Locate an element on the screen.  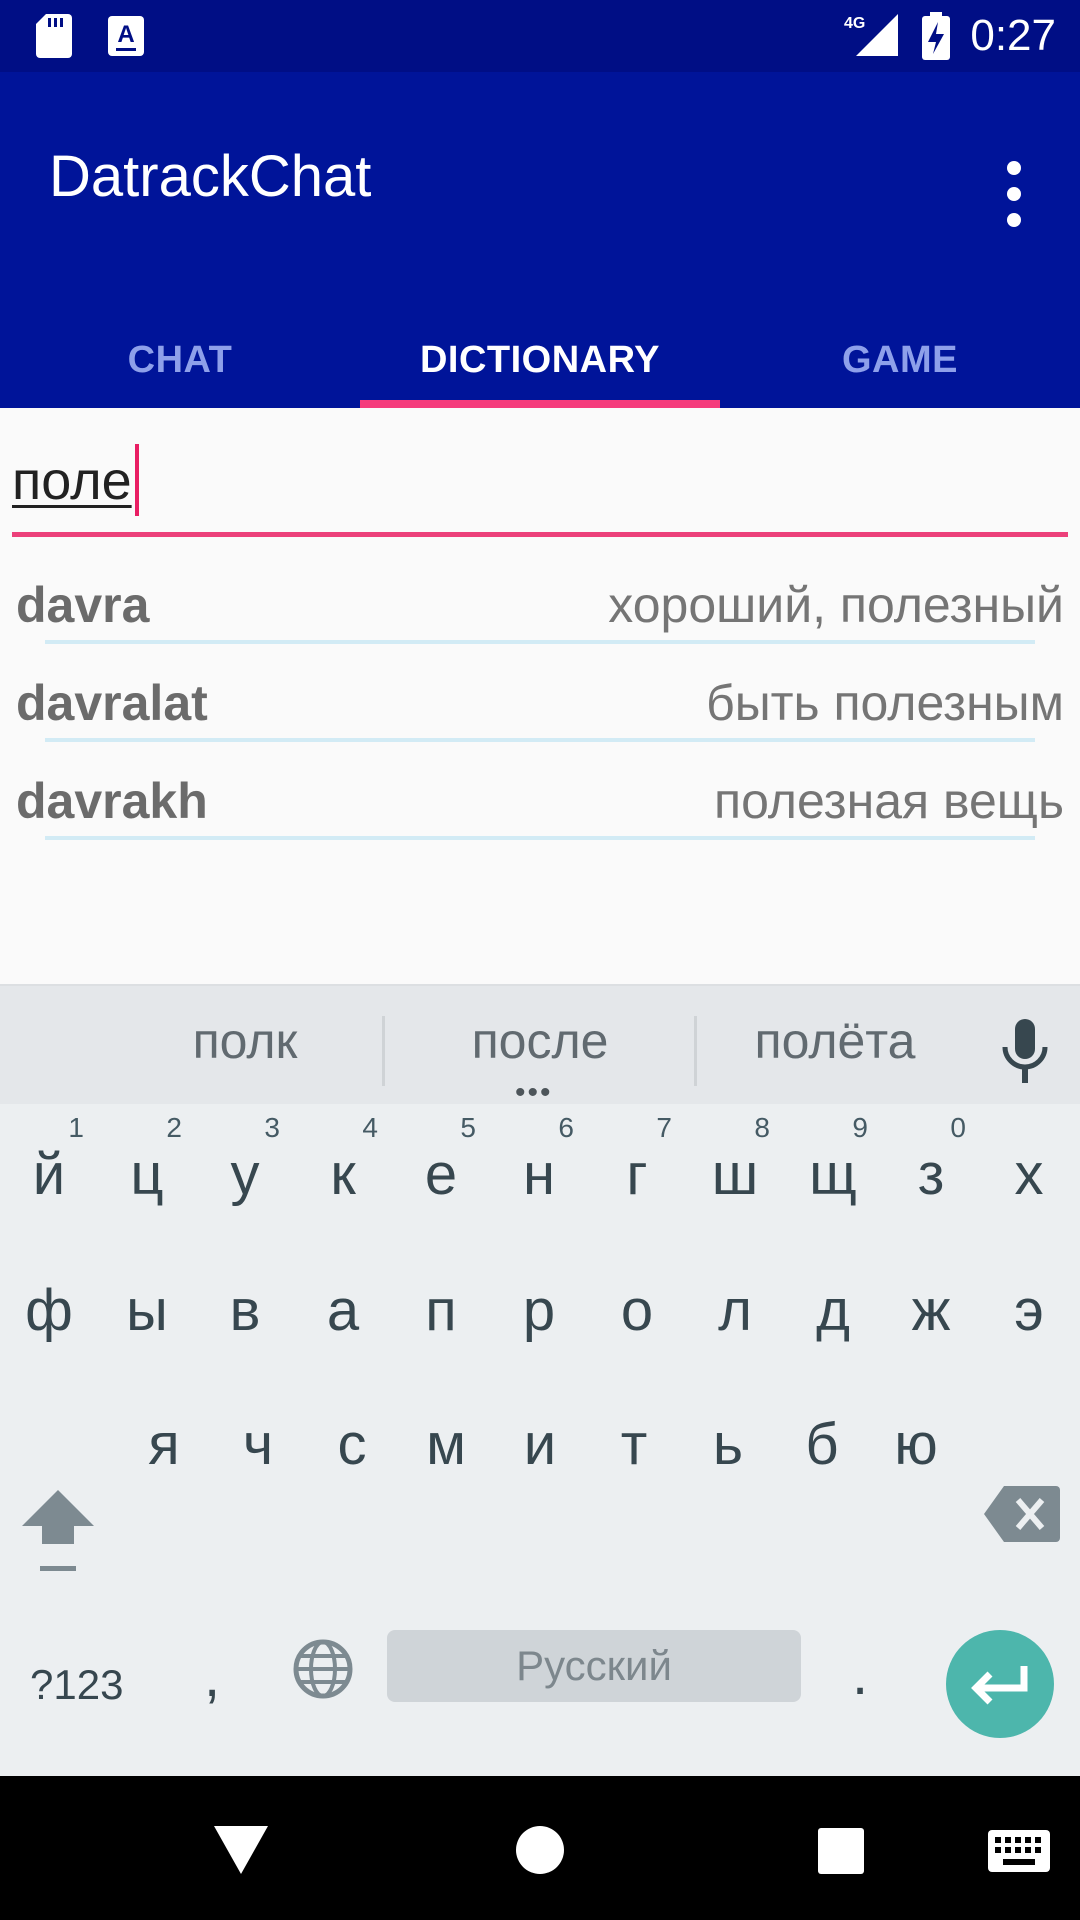
keyboard-key: н6 is located at coordinates (539, 1171).